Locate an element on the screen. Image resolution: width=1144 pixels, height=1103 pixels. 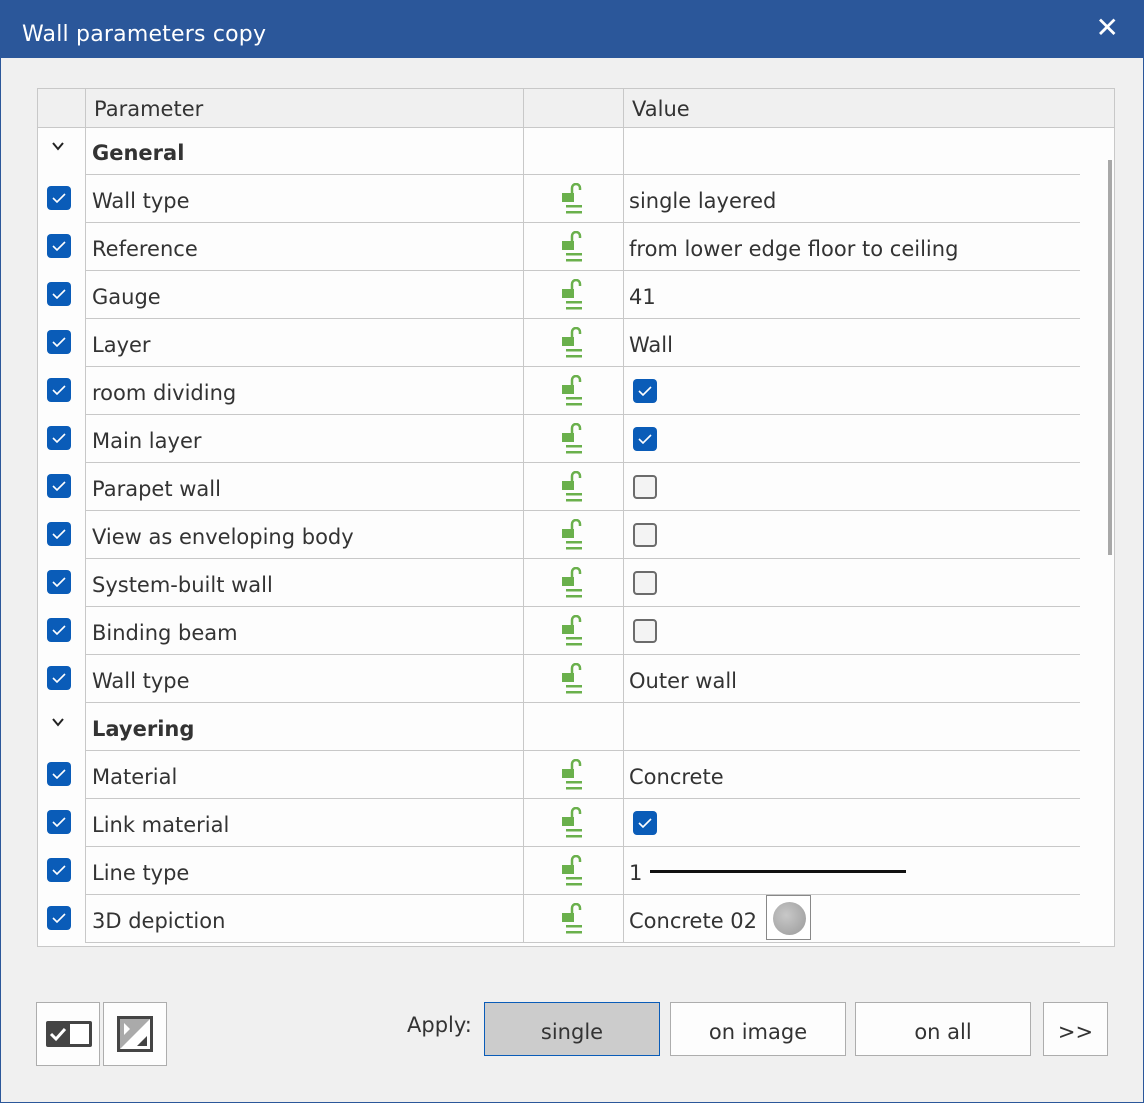
parameter-row: Material Concrete is located at coordinates (559, 775).